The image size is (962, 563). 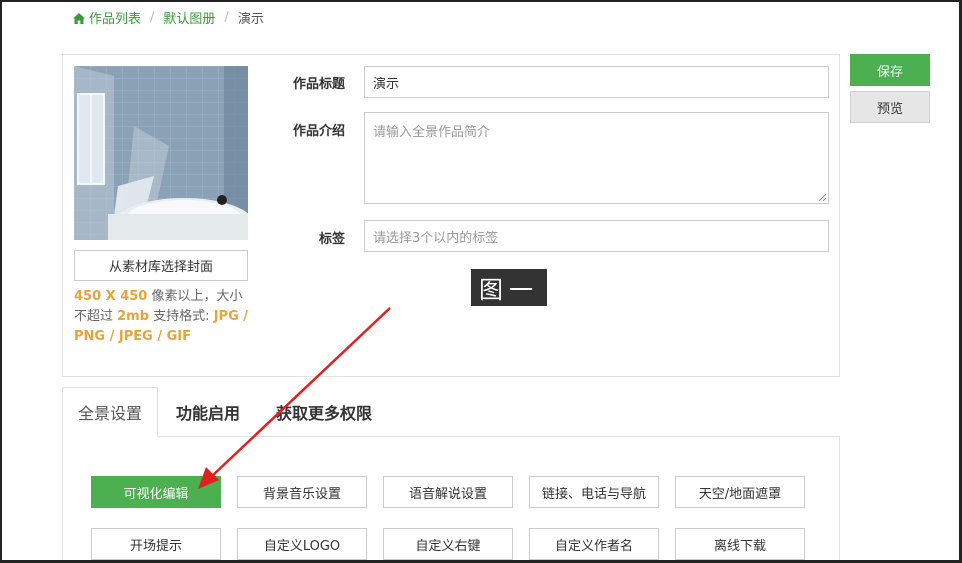 What do you see at coordinates (161, 265) in the screenshot?
I see `choose-cover-button: 从素材库选择封面` at bounding box center [161, 265].